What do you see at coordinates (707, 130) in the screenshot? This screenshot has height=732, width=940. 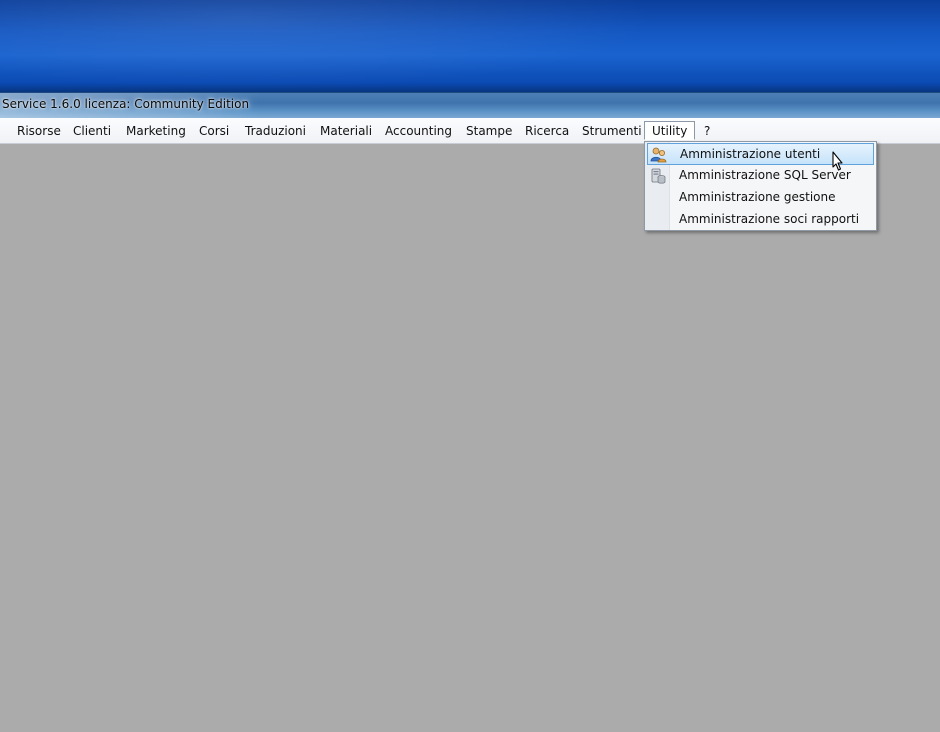 I see `menu-help: ?` at bounding box center [707, 130].